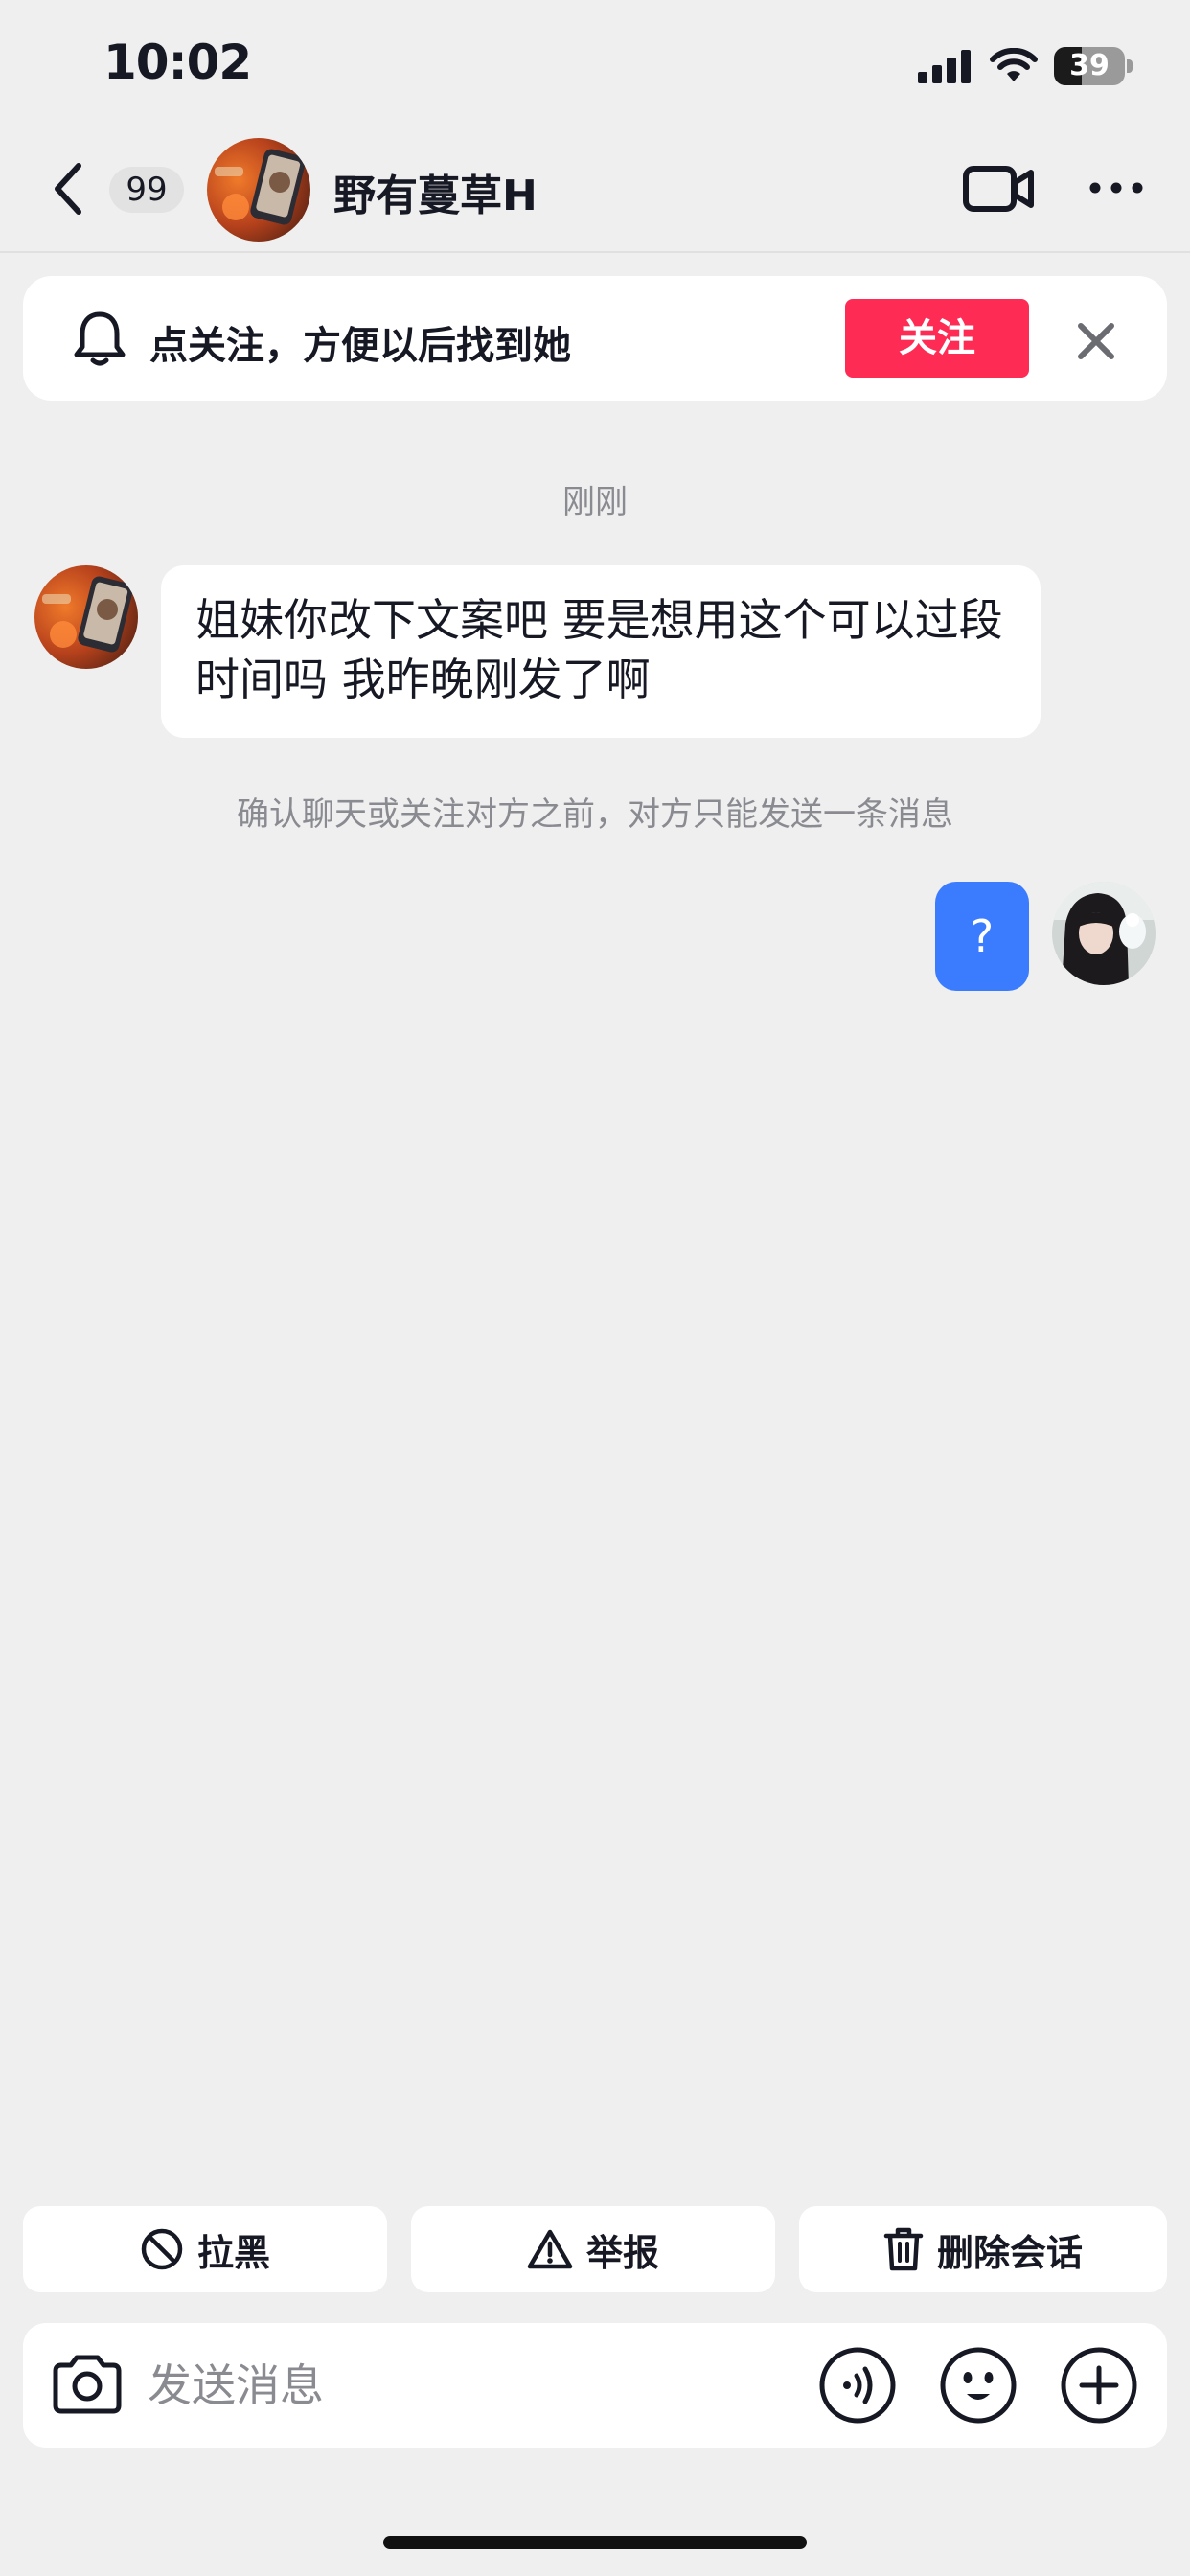 This screenshot has height=2576, width=1190. I want to click on contact-message-avatar, so click(86, 617).